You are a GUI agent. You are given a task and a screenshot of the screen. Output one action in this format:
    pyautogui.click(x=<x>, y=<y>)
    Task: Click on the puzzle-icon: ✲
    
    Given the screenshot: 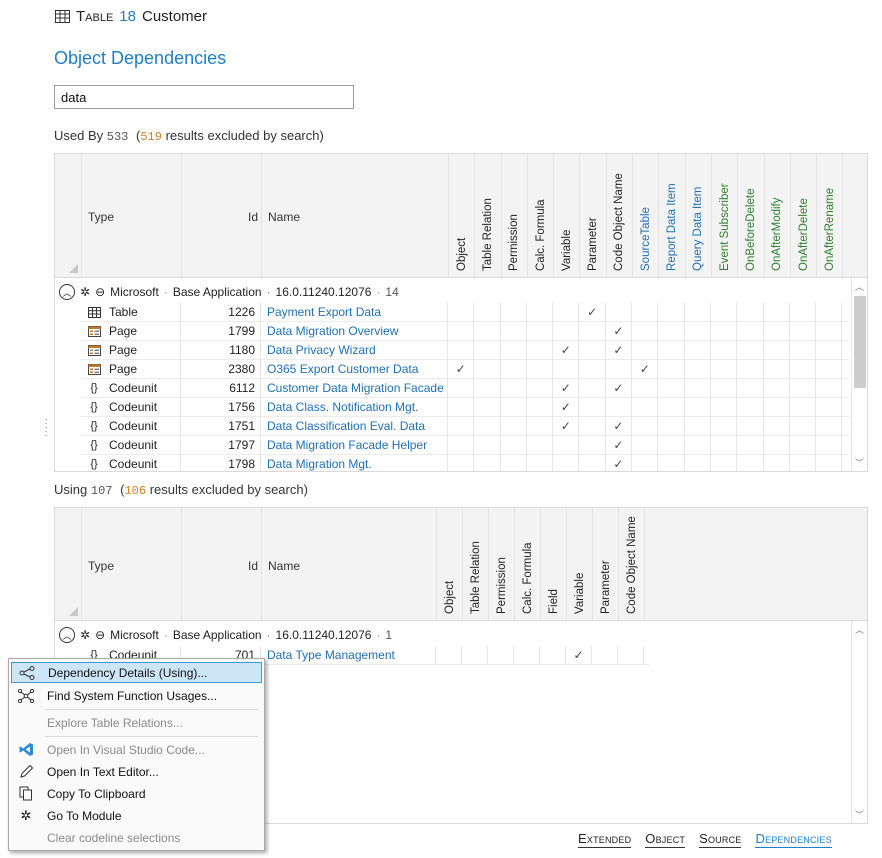 What is the action you would take?
    pyautogui.click(x=85, y=635)
    